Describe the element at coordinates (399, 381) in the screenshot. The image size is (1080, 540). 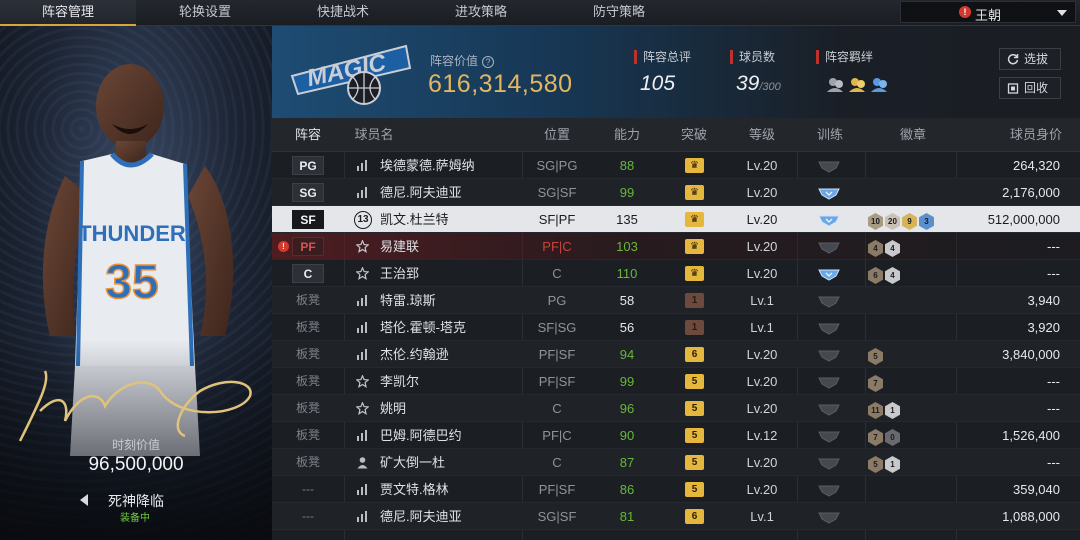
I see `player-name: 李凯尔` at that location.